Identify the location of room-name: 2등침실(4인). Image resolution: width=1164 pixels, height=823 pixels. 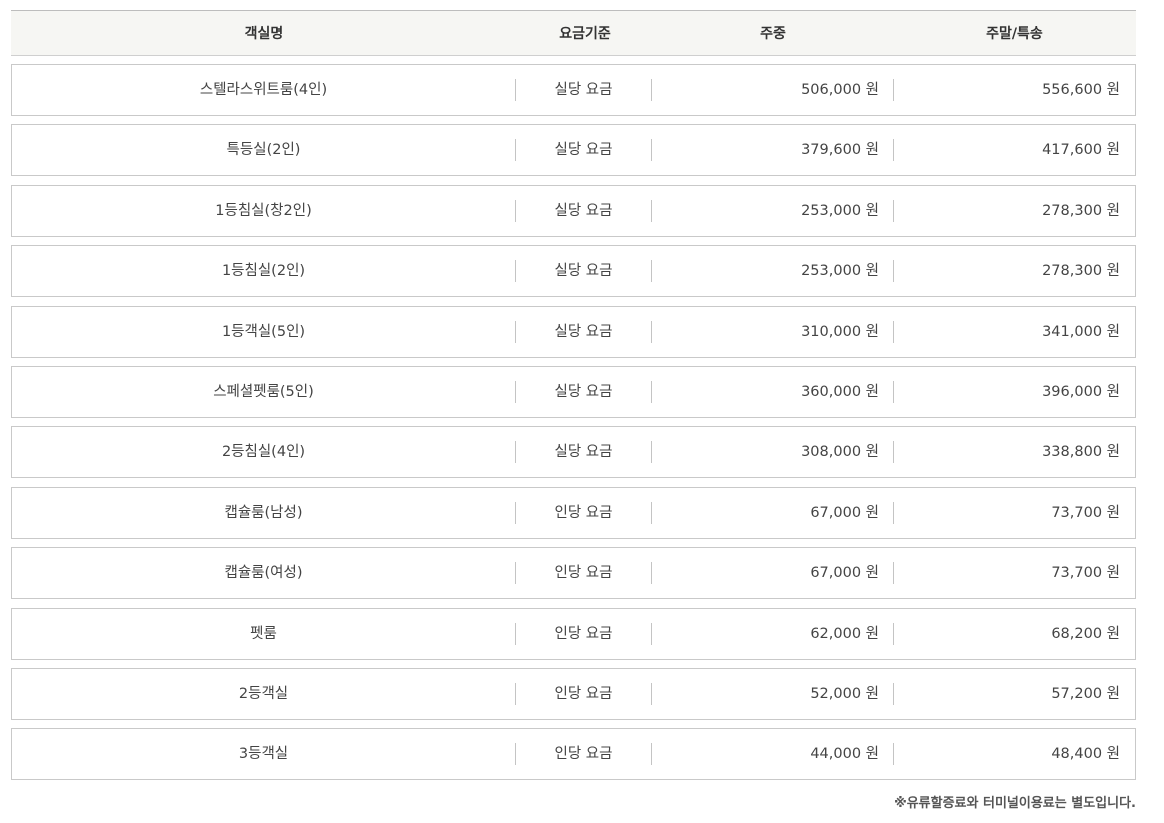
(264, 452).